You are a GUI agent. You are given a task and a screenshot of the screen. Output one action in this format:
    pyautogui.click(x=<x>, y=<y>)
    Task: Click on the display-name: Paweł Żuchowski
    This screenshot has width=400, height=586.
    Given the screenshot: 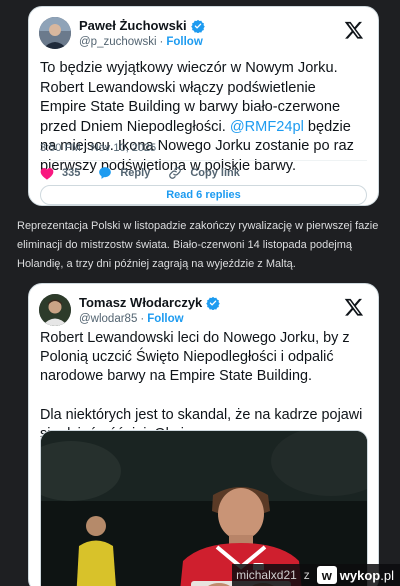 What is the action you would take?
    pyautogui.click(x=133, y=25)
    